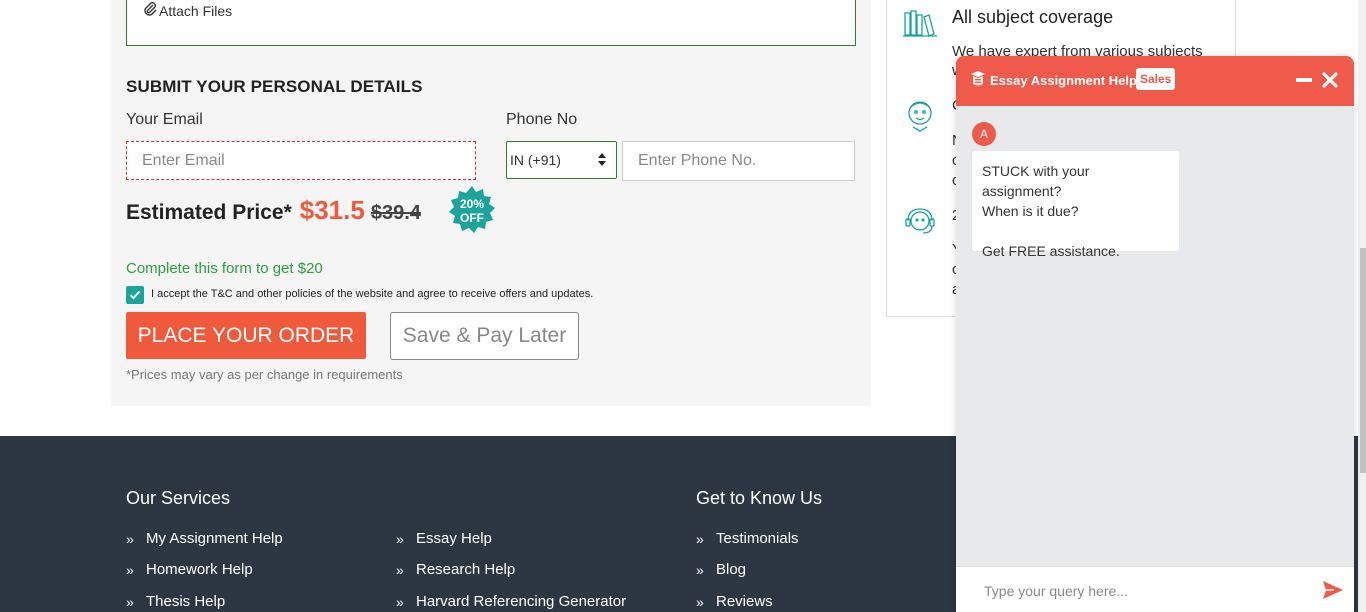 The height and width of the screenshot is (612, 1366). I want to click on price-original: $39.4, so click(395, 213).